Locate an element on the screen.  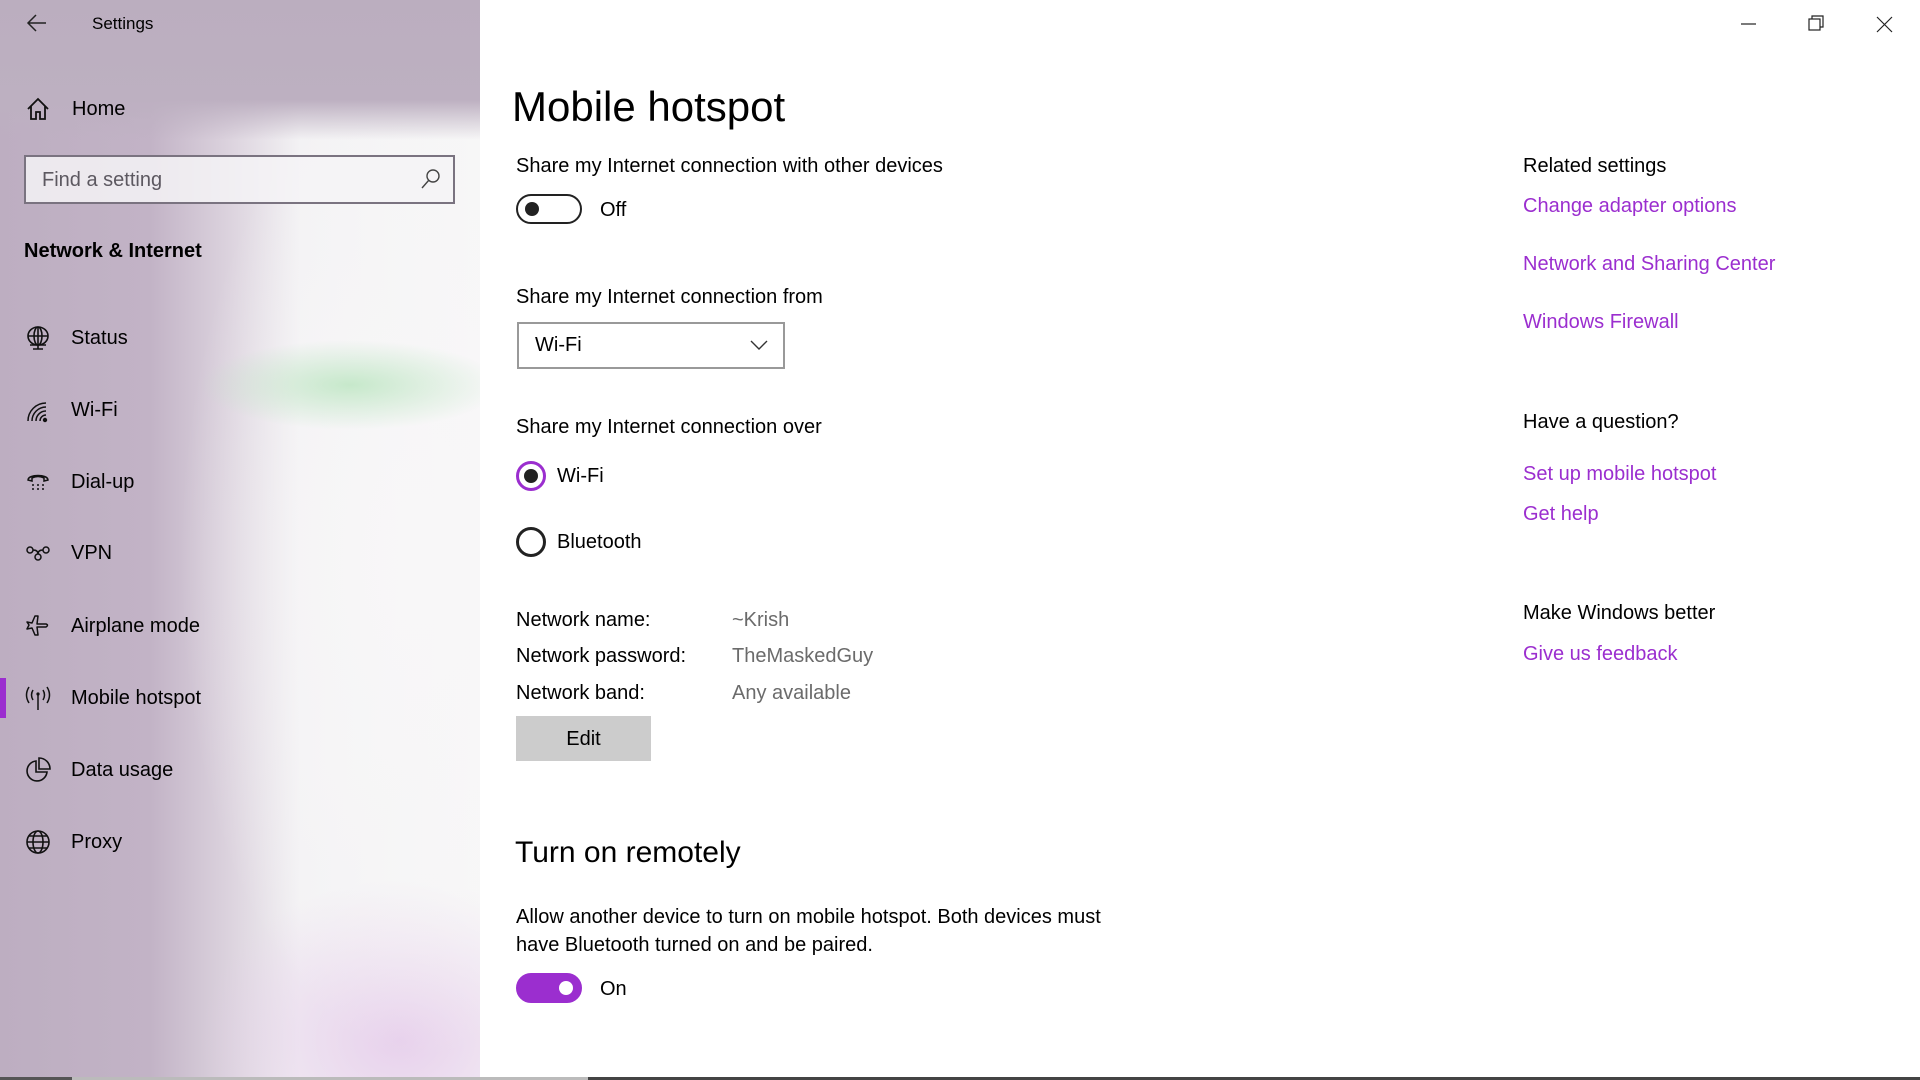
share-toggle-state: Off is located at coordinates (613, 210).